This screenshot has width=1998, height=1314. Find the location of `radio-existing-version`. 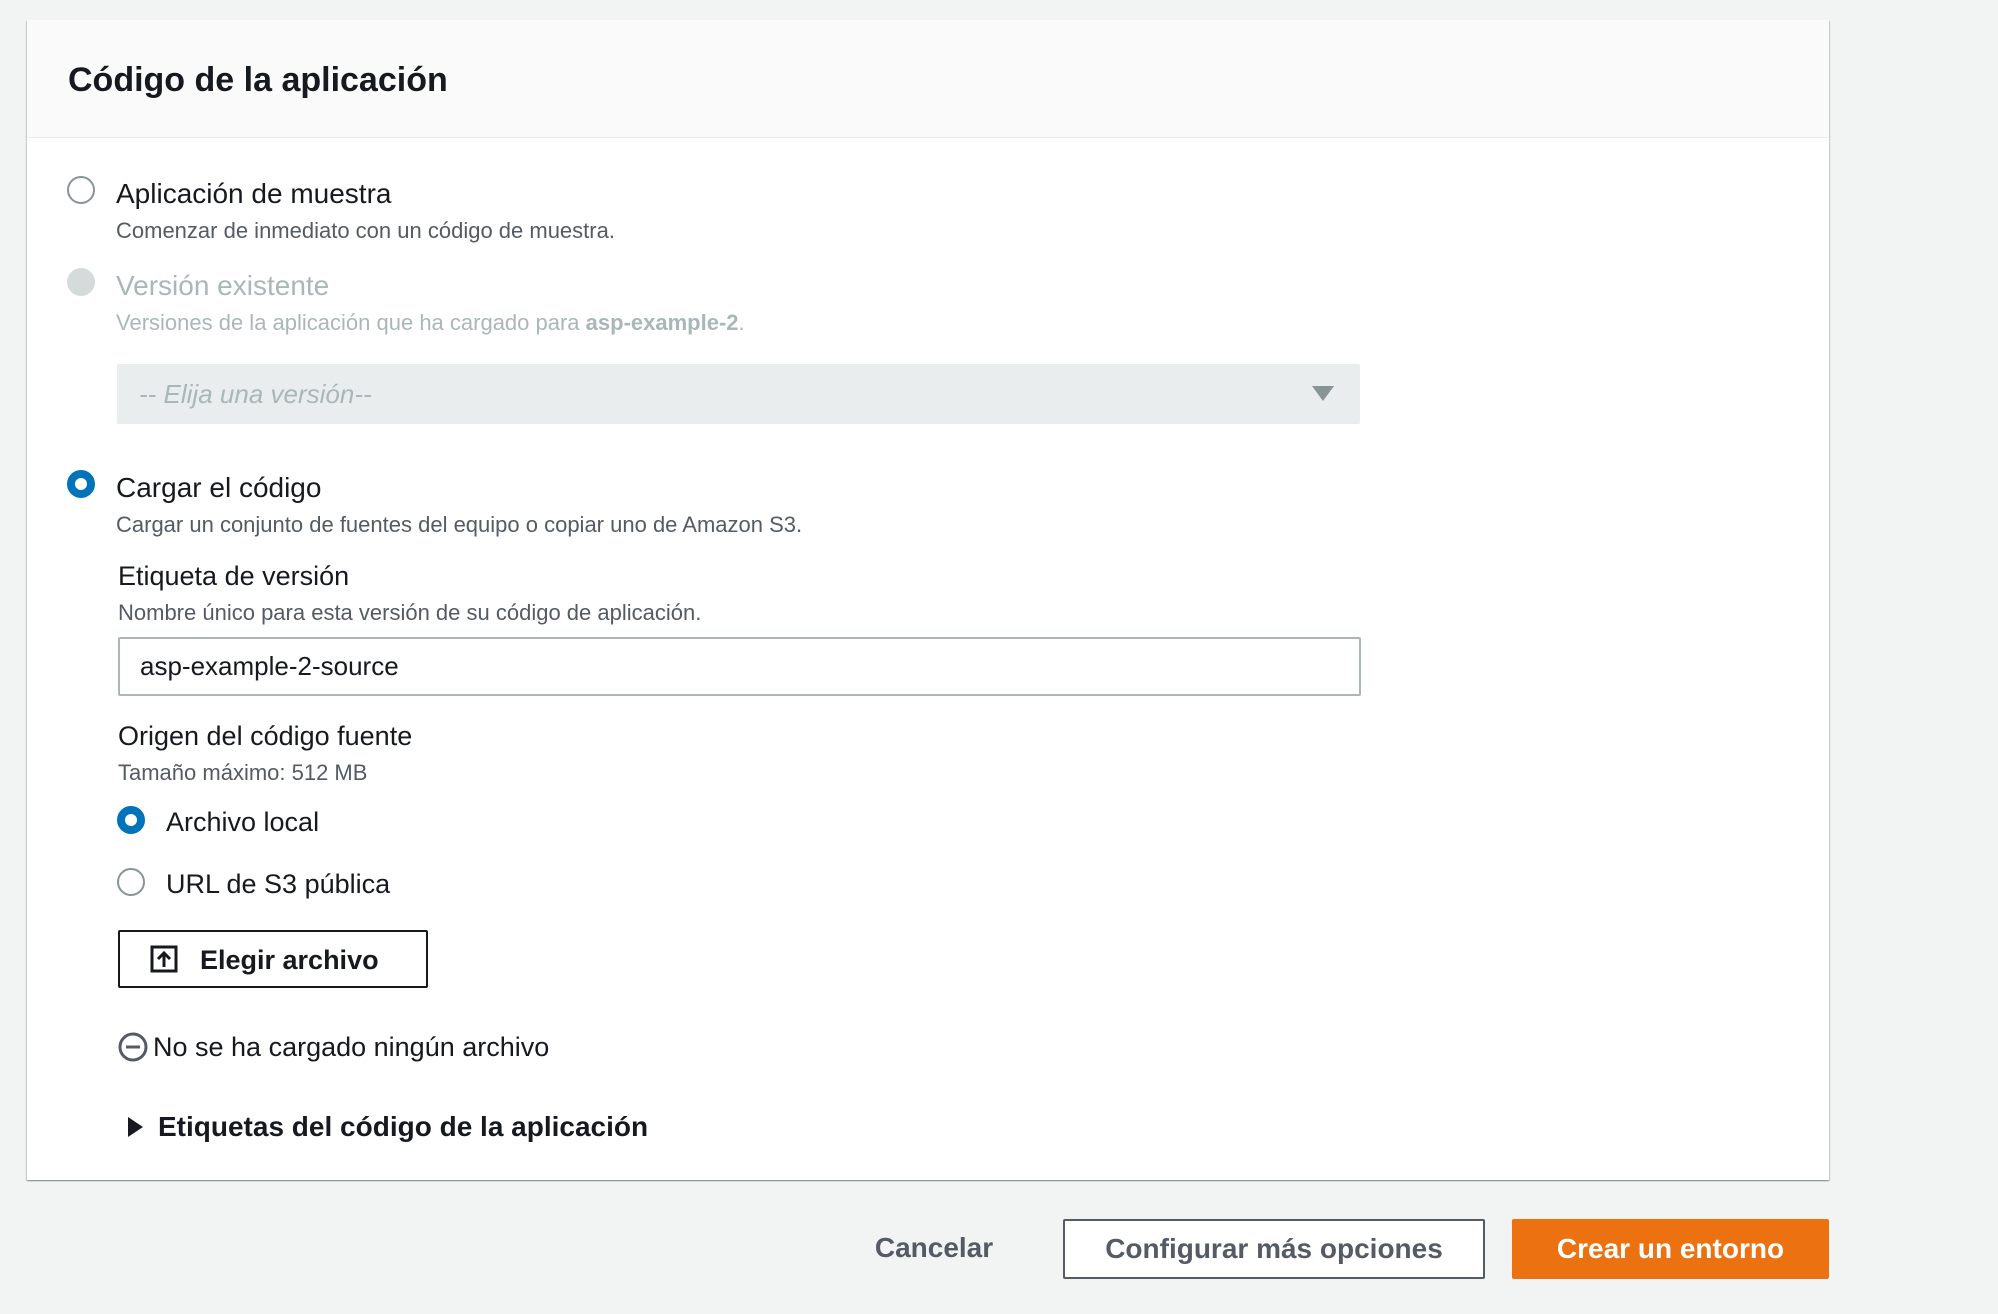

radio-existing-version is located at coordinates (81, 282).